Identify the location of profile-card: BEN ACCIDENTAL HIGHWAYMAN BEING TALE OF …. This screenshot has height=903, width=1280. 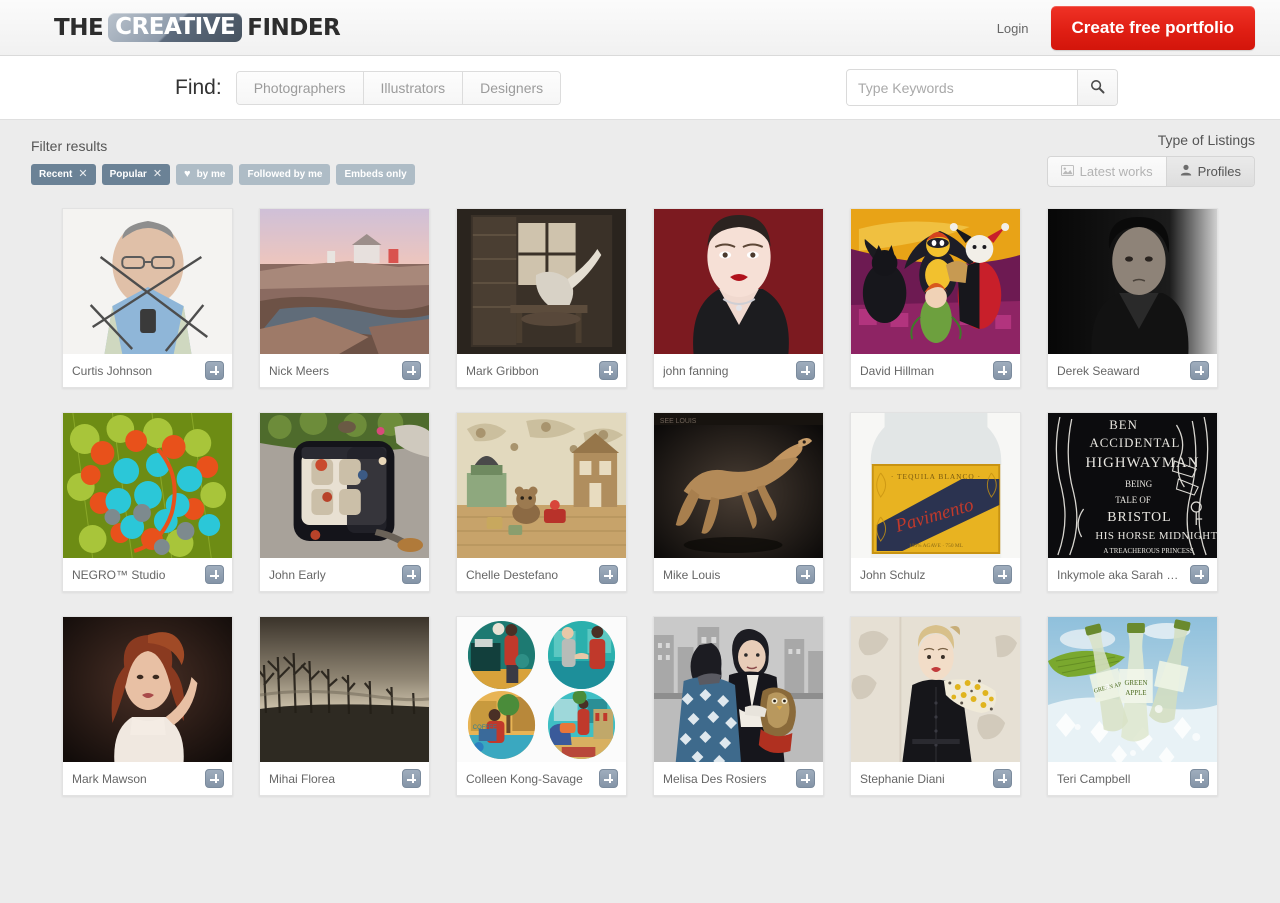
(1132, 502).